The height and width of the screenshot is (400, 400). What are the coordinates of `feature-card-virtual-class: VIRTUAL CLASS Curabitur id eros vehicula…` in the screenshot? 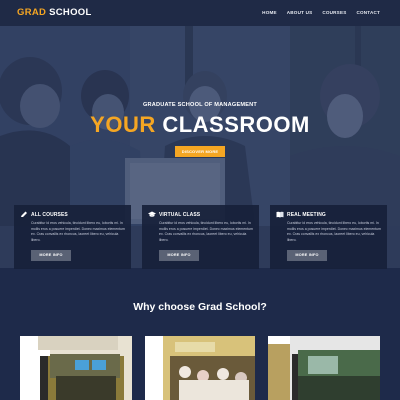 It's located at (200, 237).